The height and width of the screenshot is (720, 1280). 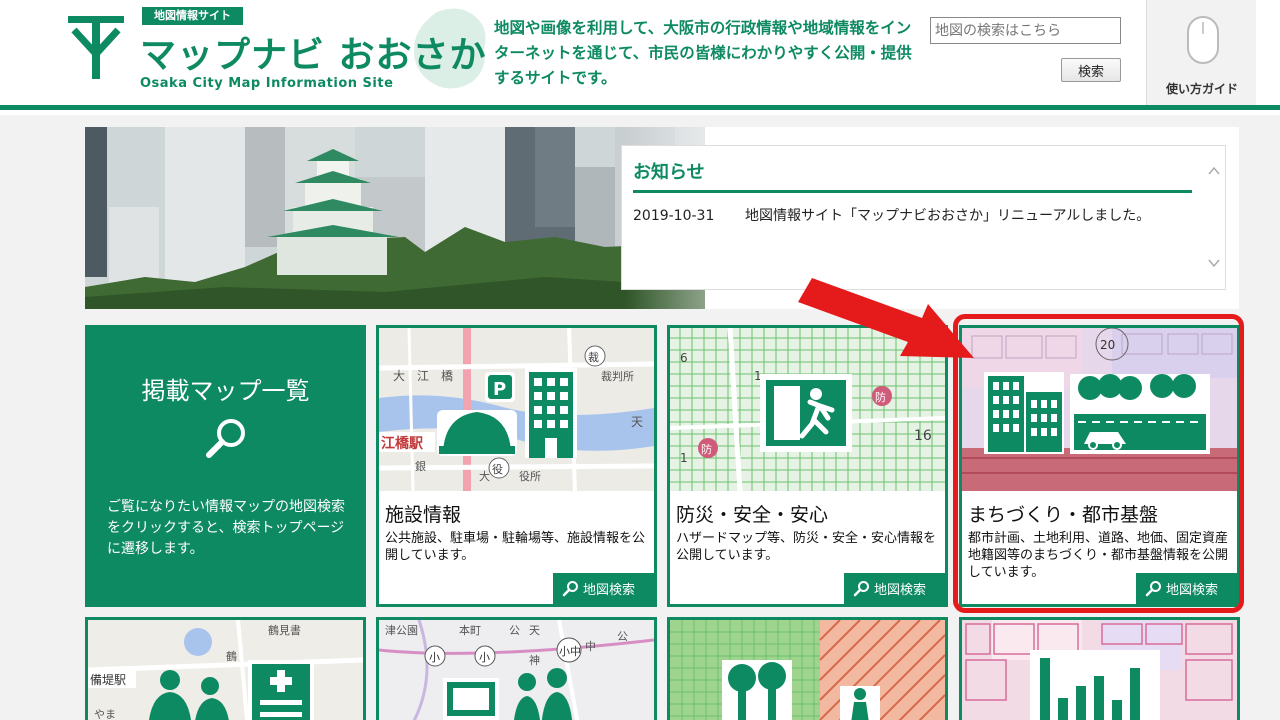 I want to click on search-button: 検索, so click(x=1091, y=70).